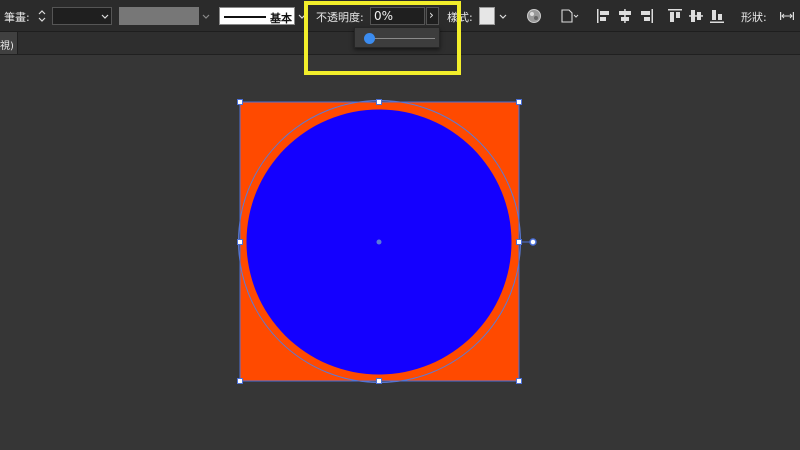 The image size is (800, 450). Describe the element at coordinates (675, 16) in the screenshot. I see `align-top-icon` at that location.